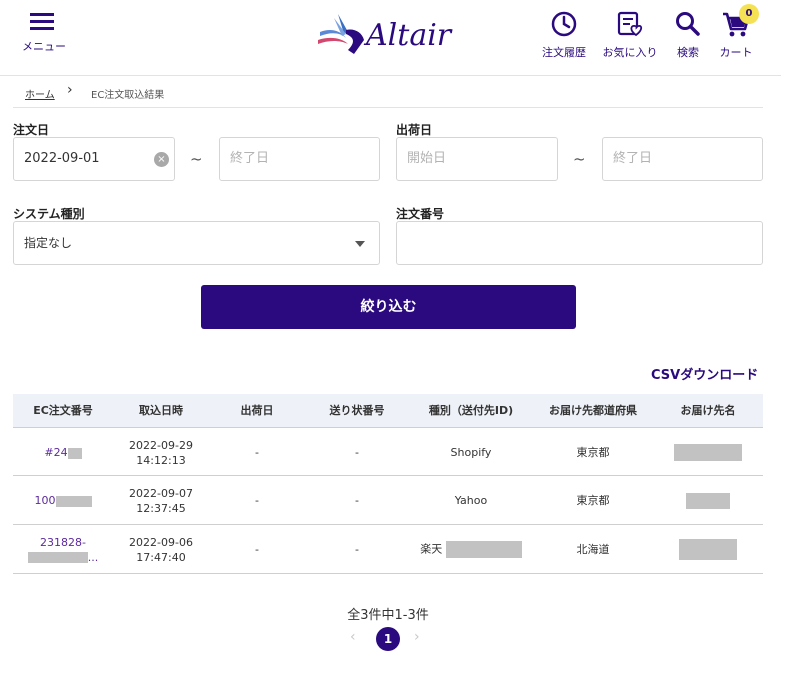  I want to click on system-type-select: 指定なし, so click(196, 243).